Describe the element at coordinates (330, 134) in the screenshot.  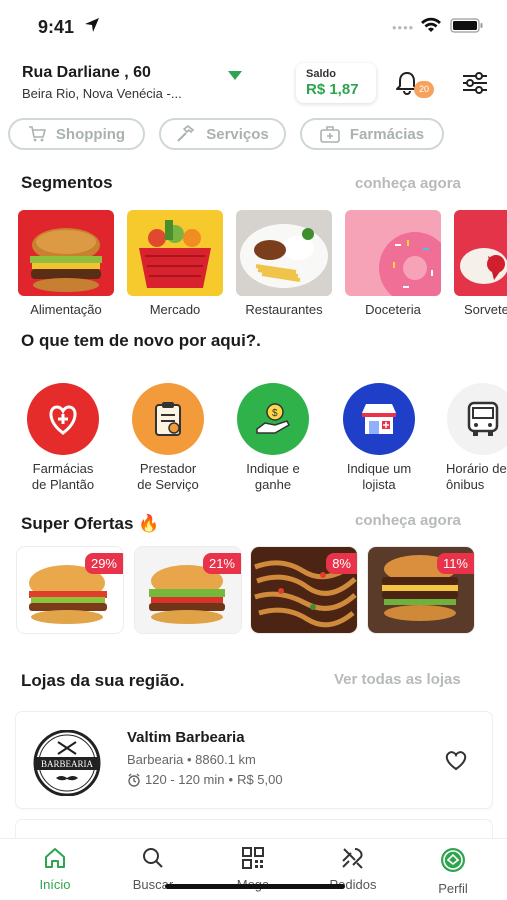
I see `medkit-icon` at that location.